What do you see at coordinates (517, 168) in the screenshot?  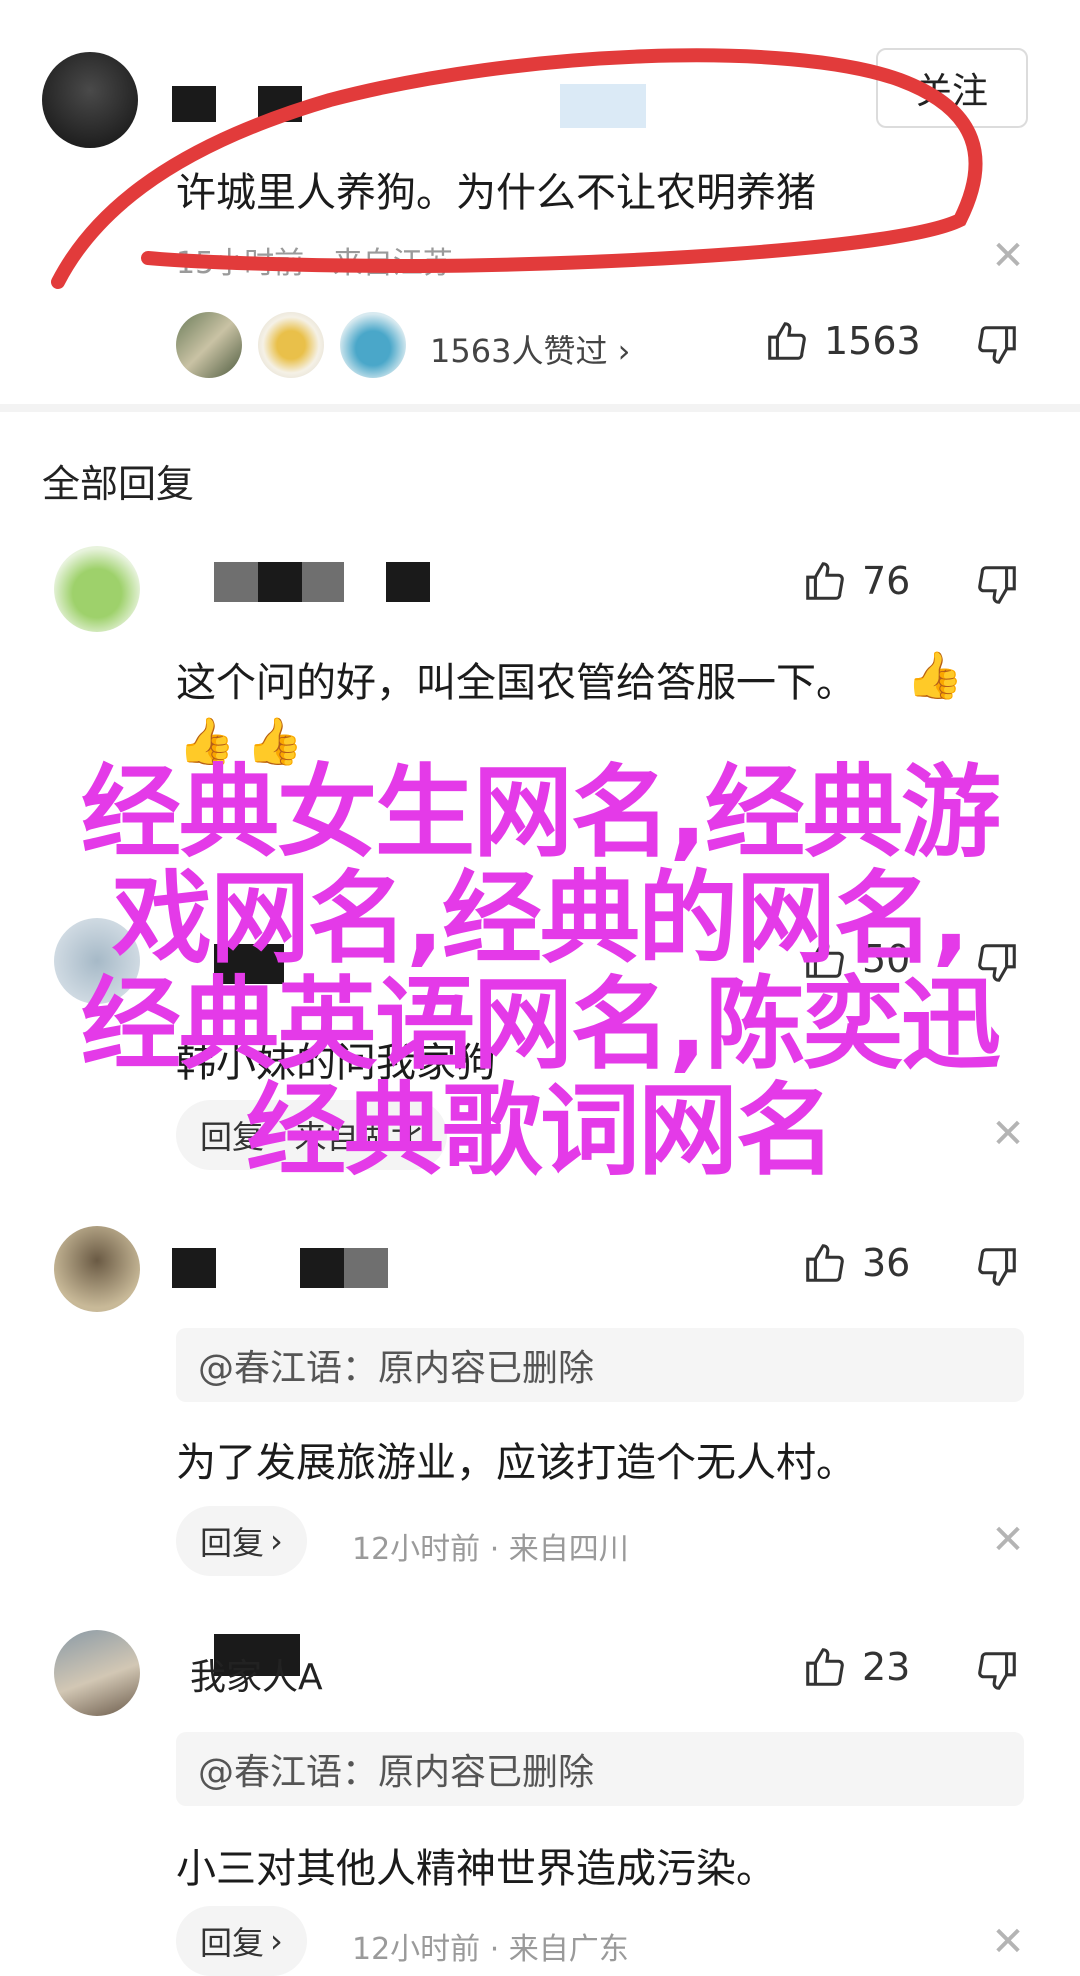 I see `red-circle-annotation` at bounding box center [517, 168].